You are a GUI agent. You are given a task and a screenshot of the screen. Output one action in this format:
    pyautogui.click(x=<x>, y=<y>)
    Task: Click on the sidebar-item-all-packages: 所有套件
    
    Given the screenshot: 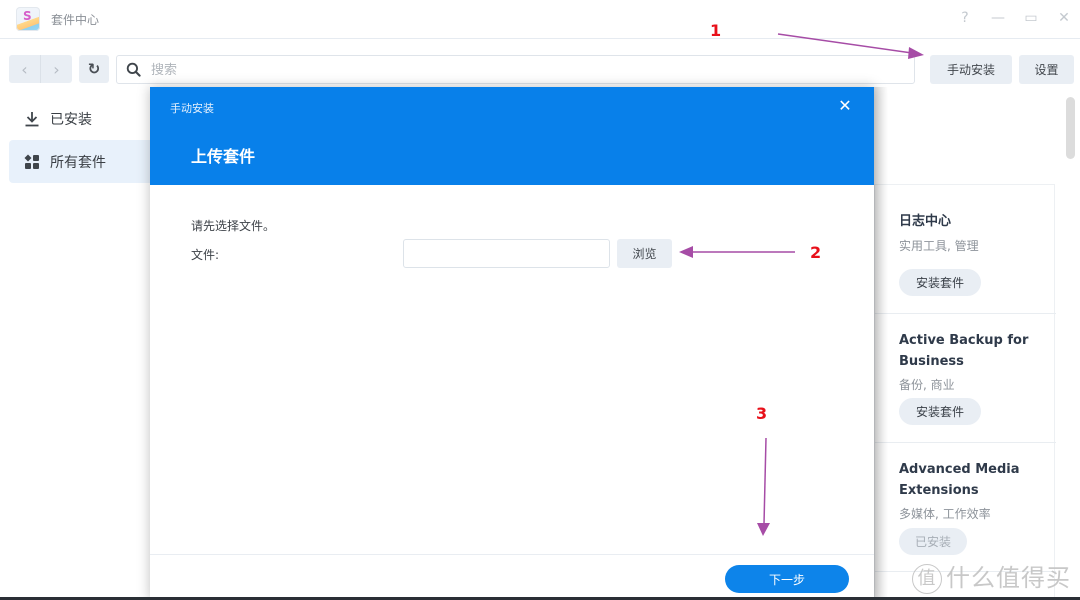 What is the action you would take?
    pyautogui.click(x=84, y=161)
    